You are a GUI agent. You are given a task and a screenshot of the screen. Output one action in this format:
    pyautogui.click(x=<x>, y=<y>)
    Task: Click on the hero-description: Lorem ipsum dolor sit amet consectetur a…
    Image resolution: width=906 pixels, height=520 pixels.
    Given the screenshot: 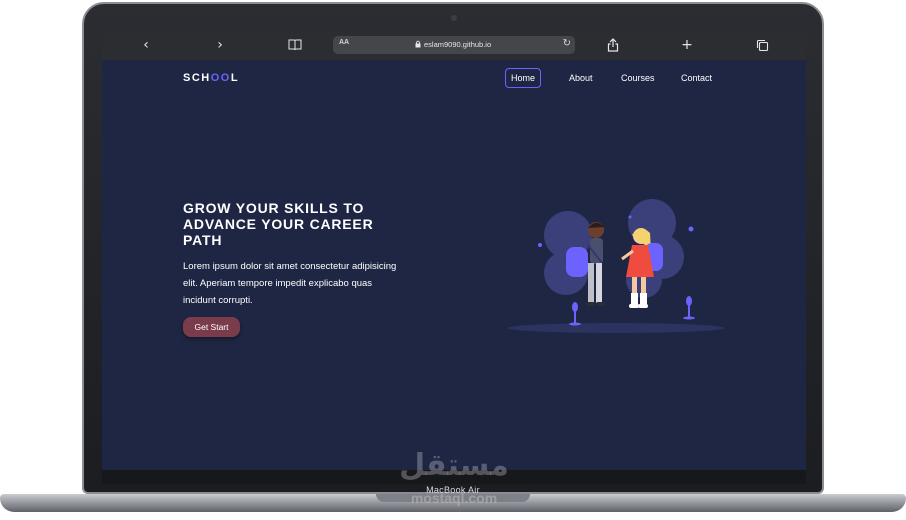 What is the action you would take?
    pyautogui.click(x=290, y=283)
    